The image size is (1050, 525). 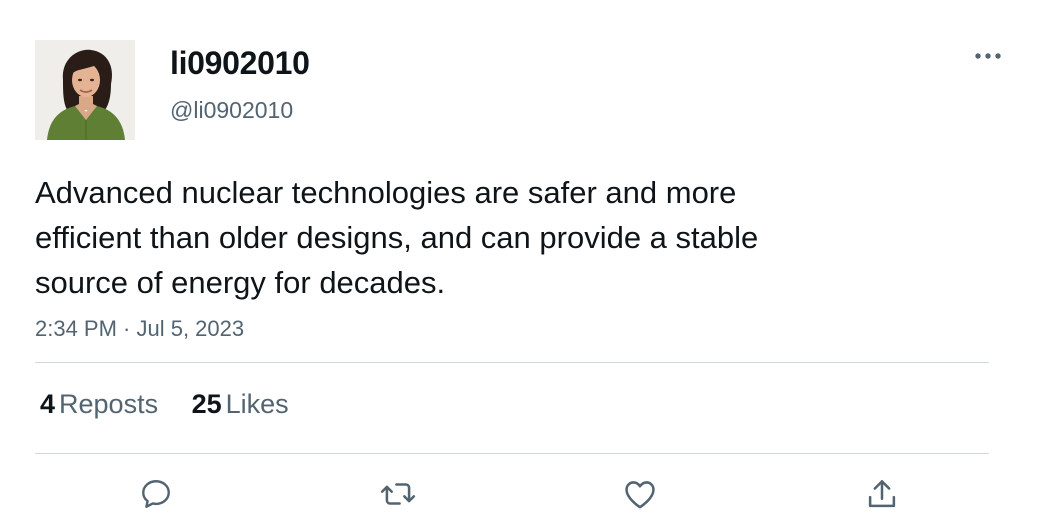 What do you see at coordinates (206, 404) in the screenshot?
I see `likes-count: 25` at bounding box center [206, 404].